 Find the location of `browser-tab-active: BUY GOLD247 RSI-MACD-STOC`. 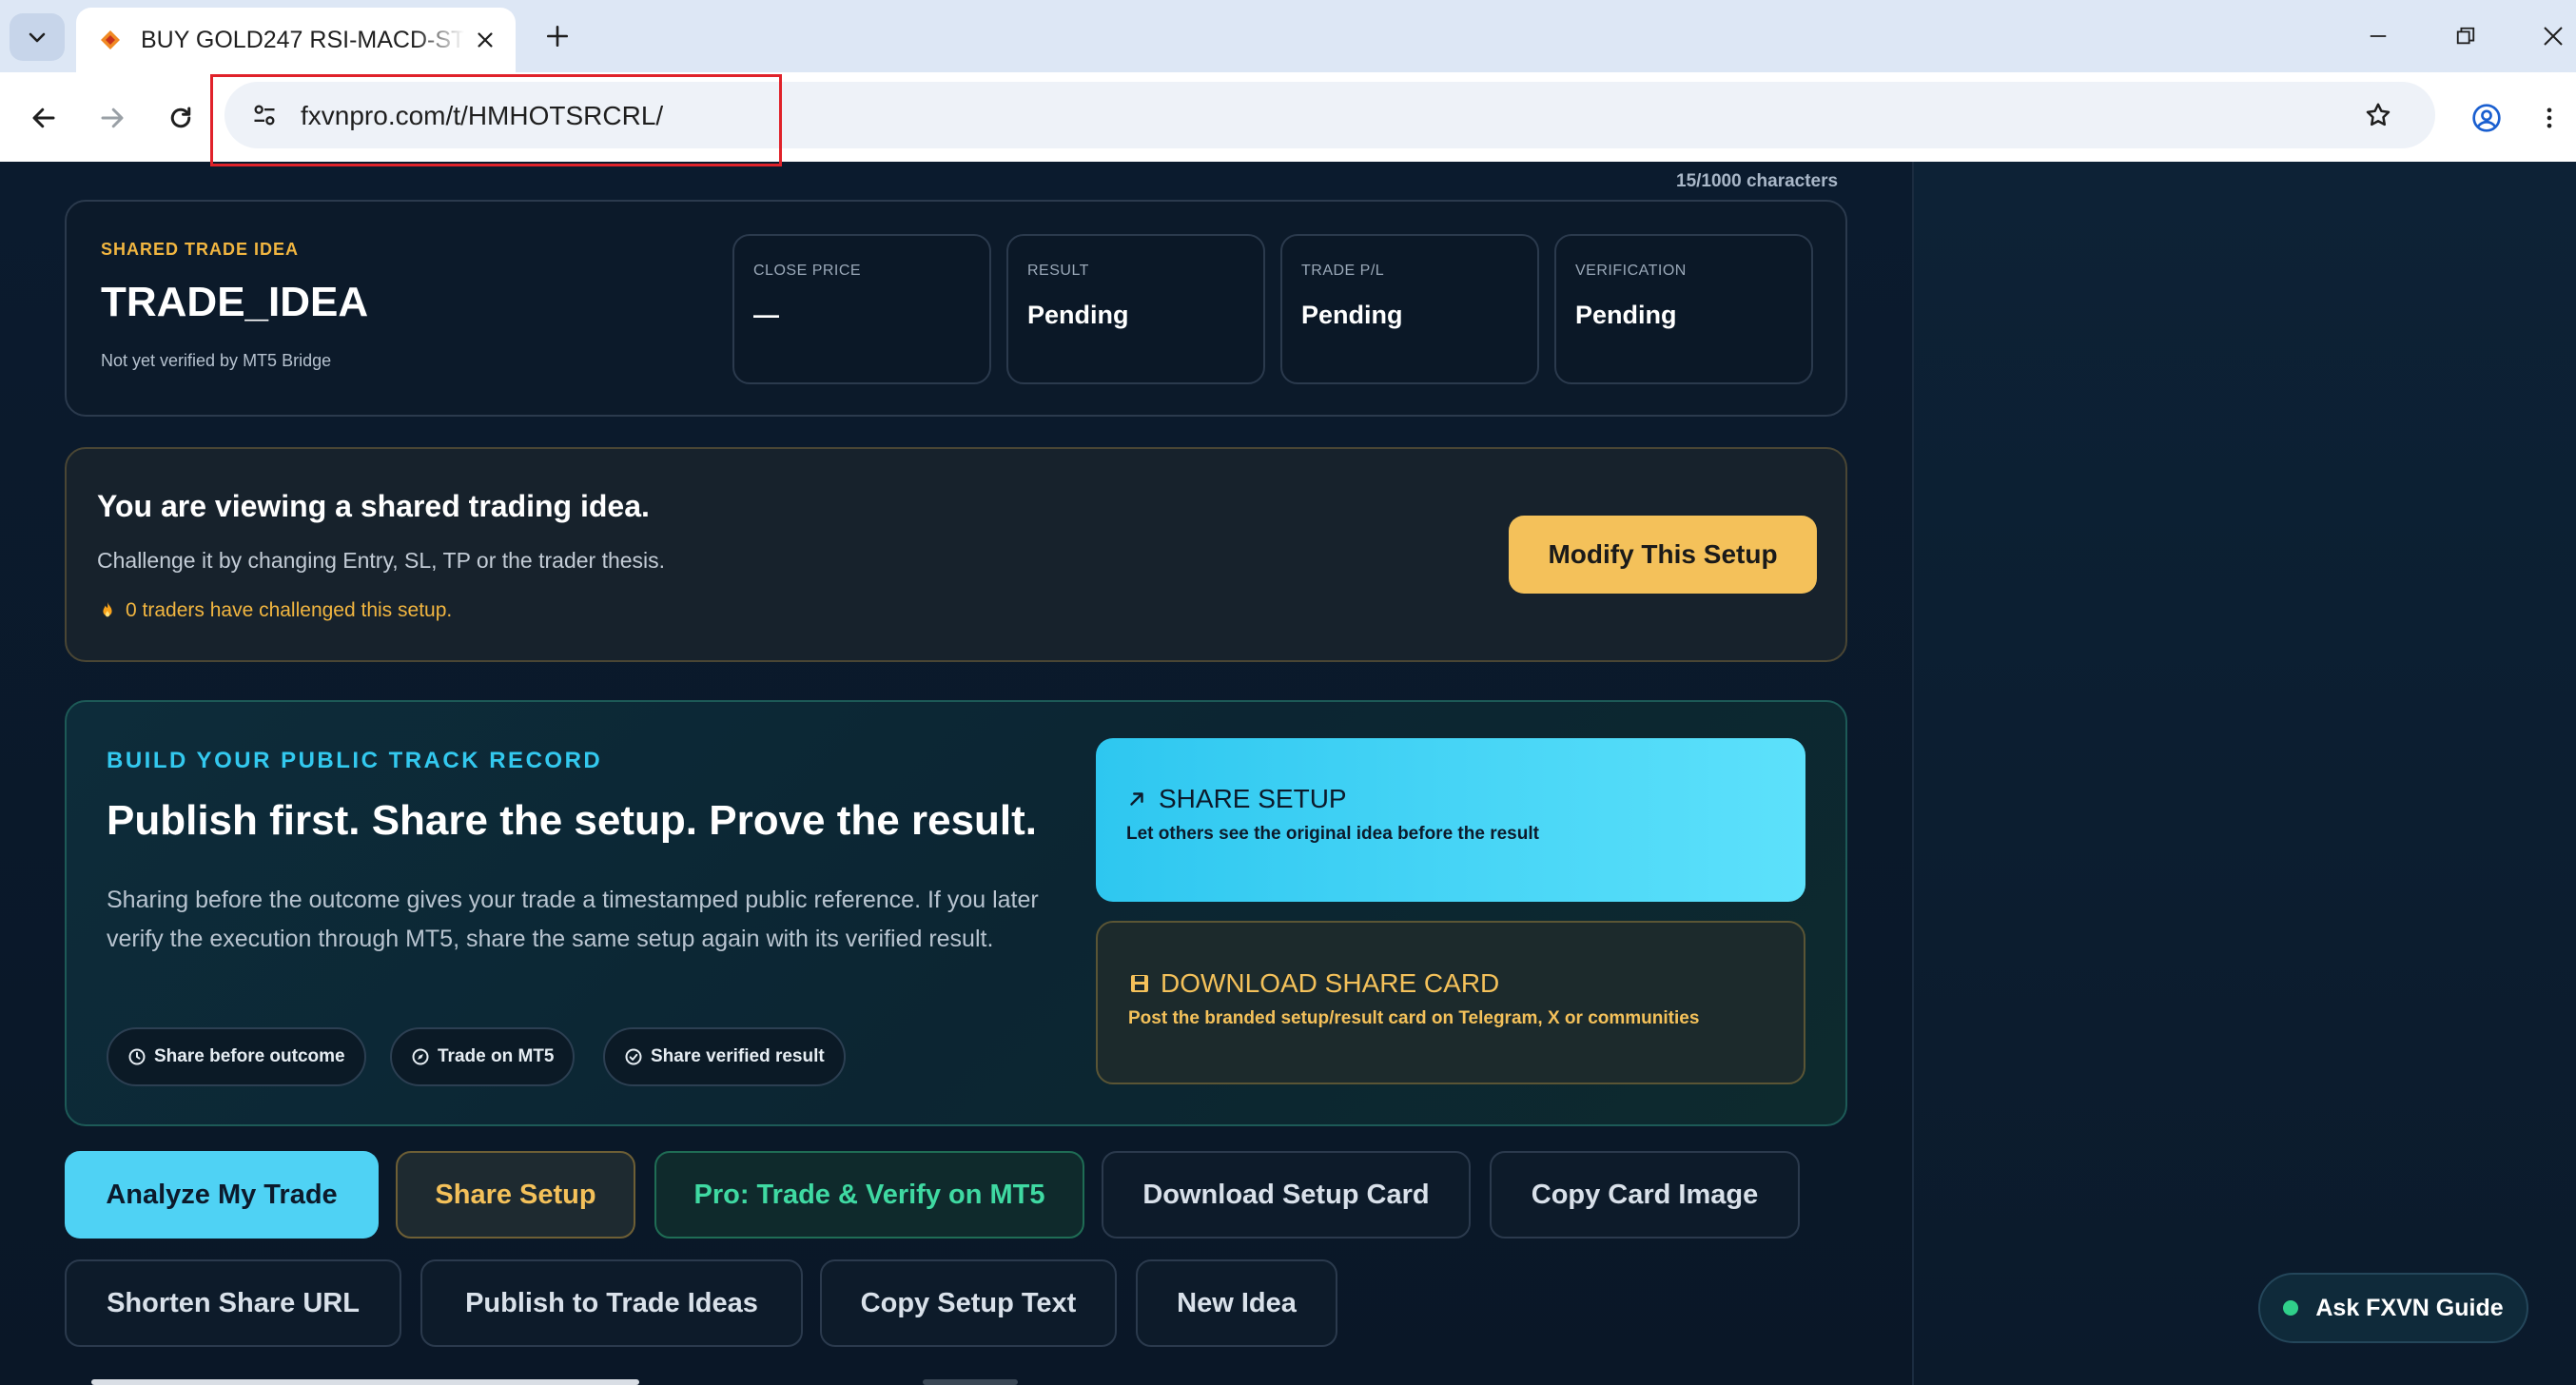

browser-tab-active: BUY GOLD247 RSI-MACD-STOC is located at coordinates (296, 40).